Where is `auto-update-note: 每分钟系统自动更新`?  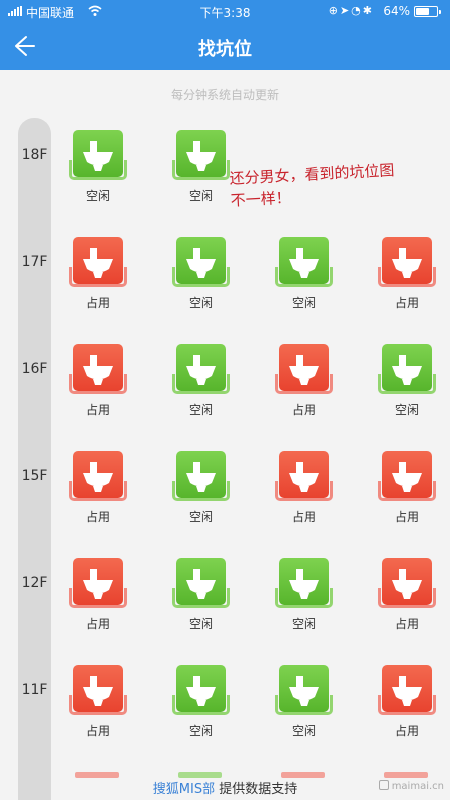
auto-update-note: 每分钟系统自动更新 is located at coordinates (224, 95).